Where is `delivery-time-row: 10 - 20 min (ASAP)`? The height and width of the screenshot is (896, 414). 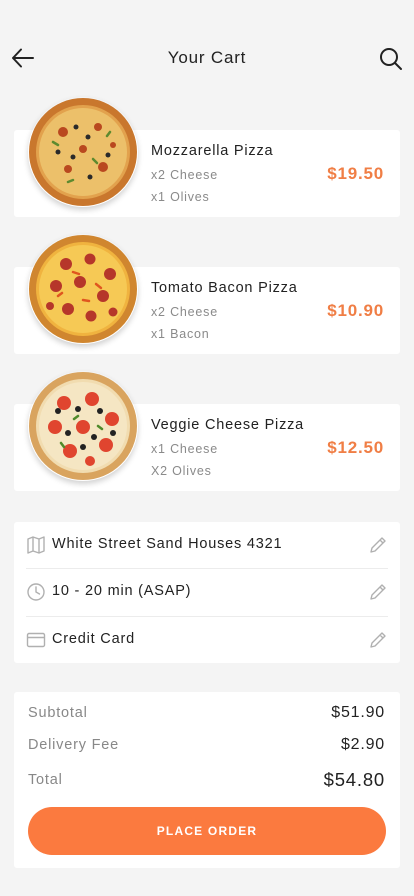 delivery-time-row: 10 - 20 min (ASAP) is located at coordinates (207, 592).